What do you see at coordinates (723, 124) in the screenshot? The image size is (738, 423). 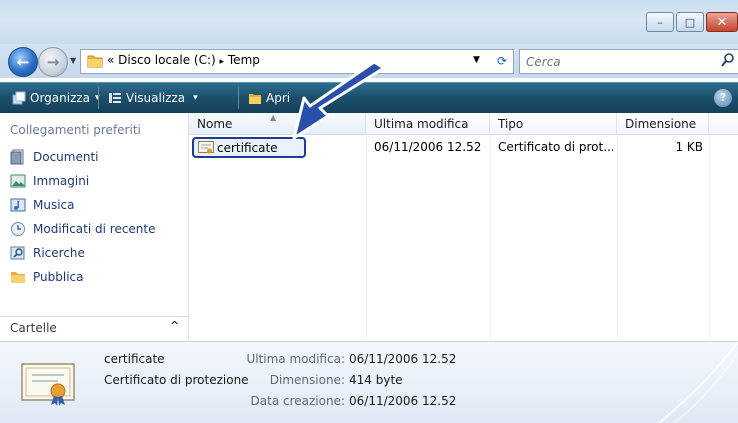 I see `column-header-filler` at bounding box center [723, 124].